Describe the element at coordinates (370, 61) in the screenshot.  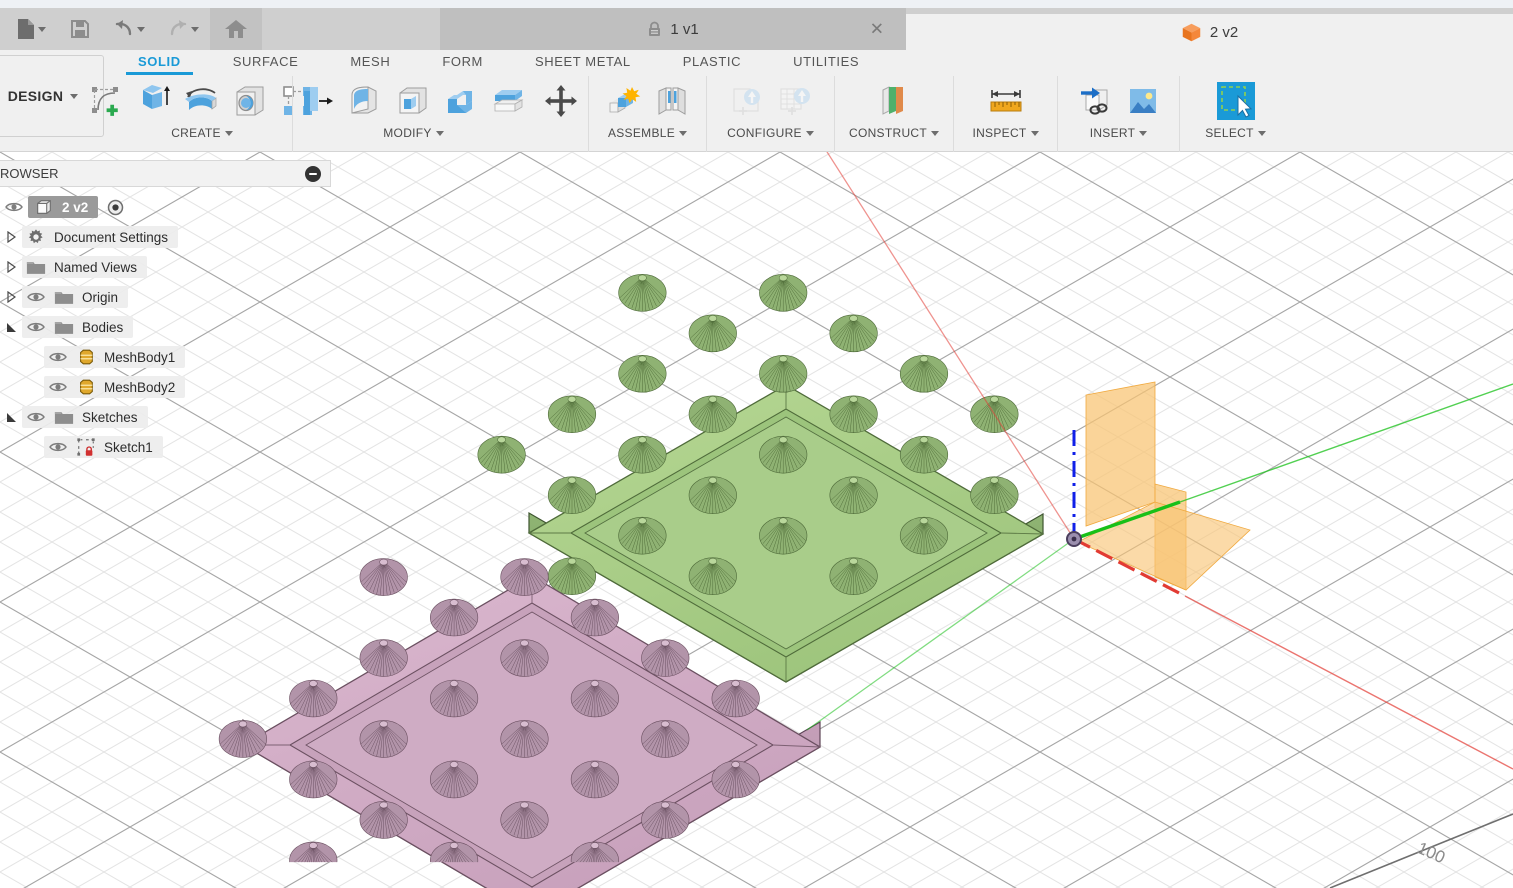
I see `ribbon-tab-mesh: MESH` at that location.